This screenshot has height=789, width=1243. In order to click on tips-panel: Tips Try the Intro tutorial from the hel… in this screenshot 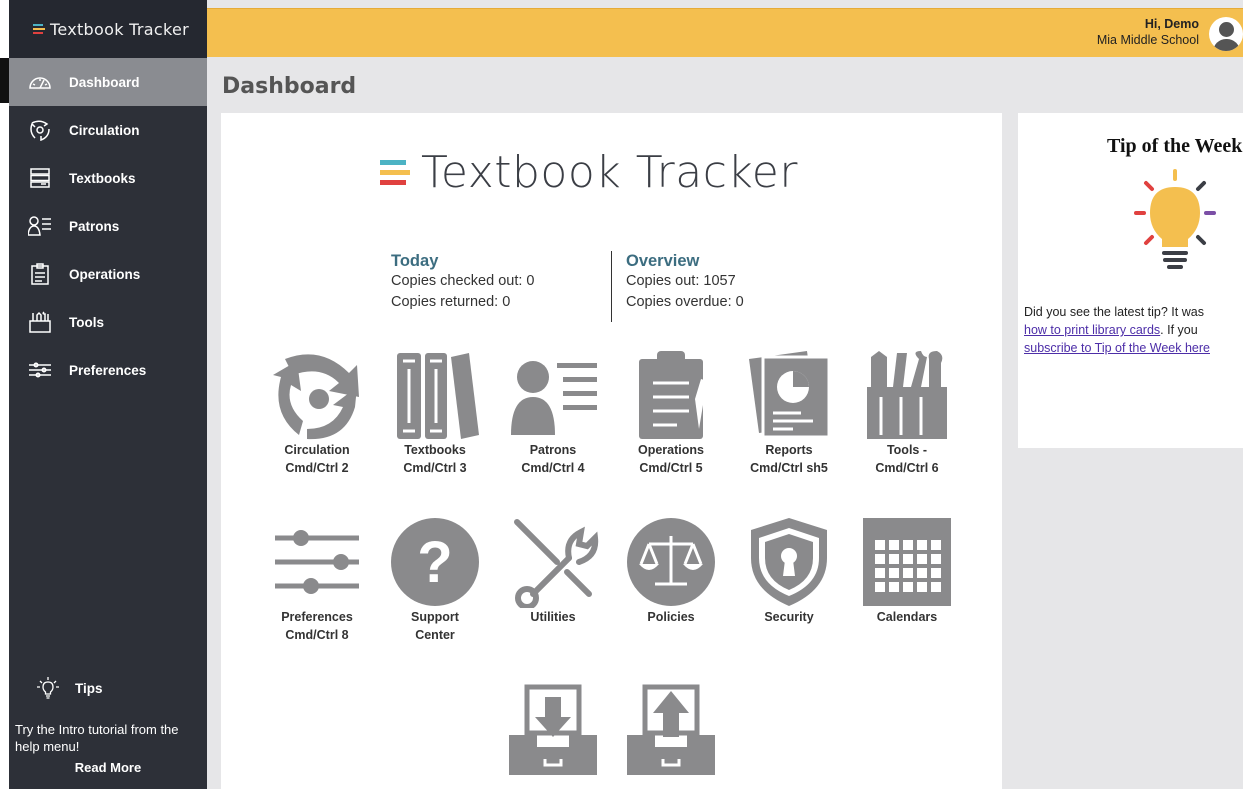, I will do `click(108, 722)`.